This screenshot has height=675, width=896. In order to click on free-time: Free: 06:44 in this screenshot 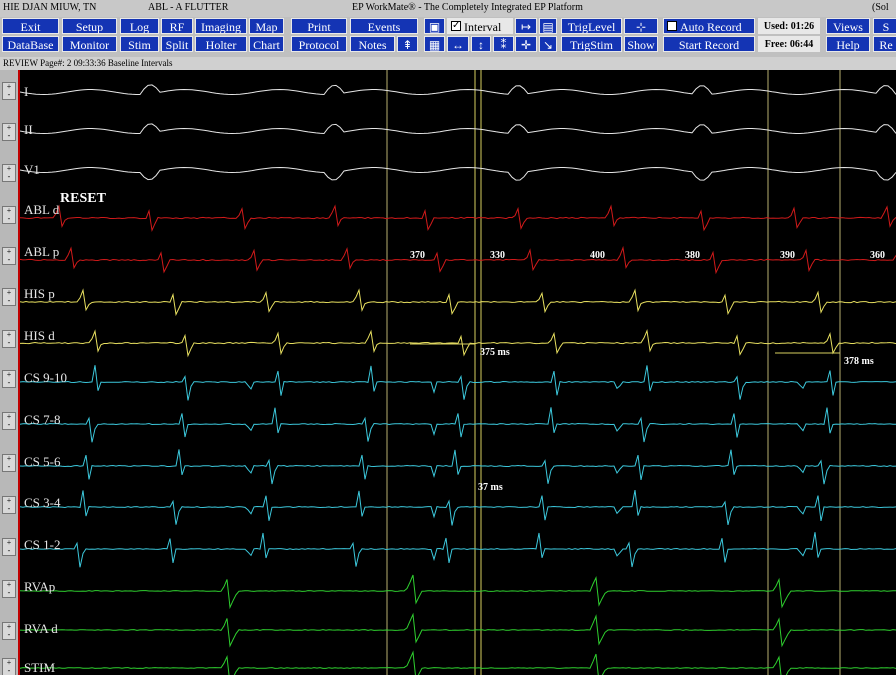, I will do `click(789, 44)`.